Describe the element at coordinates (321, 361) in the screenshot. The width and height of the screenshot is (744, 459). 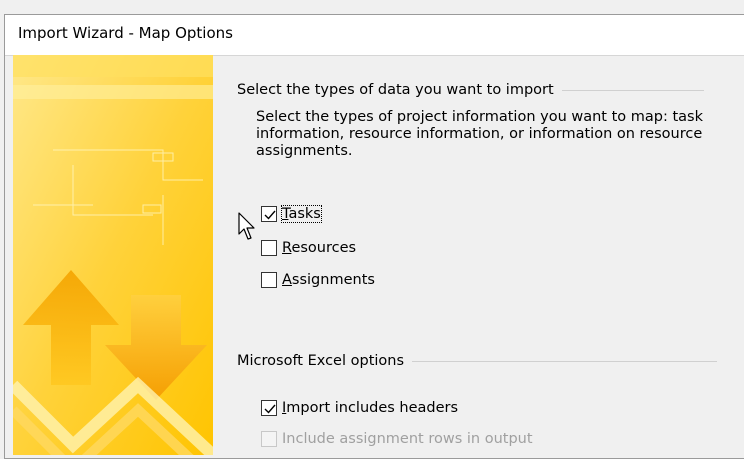
I see `excel-options-header-label: Microsoft Excel options` at that location.